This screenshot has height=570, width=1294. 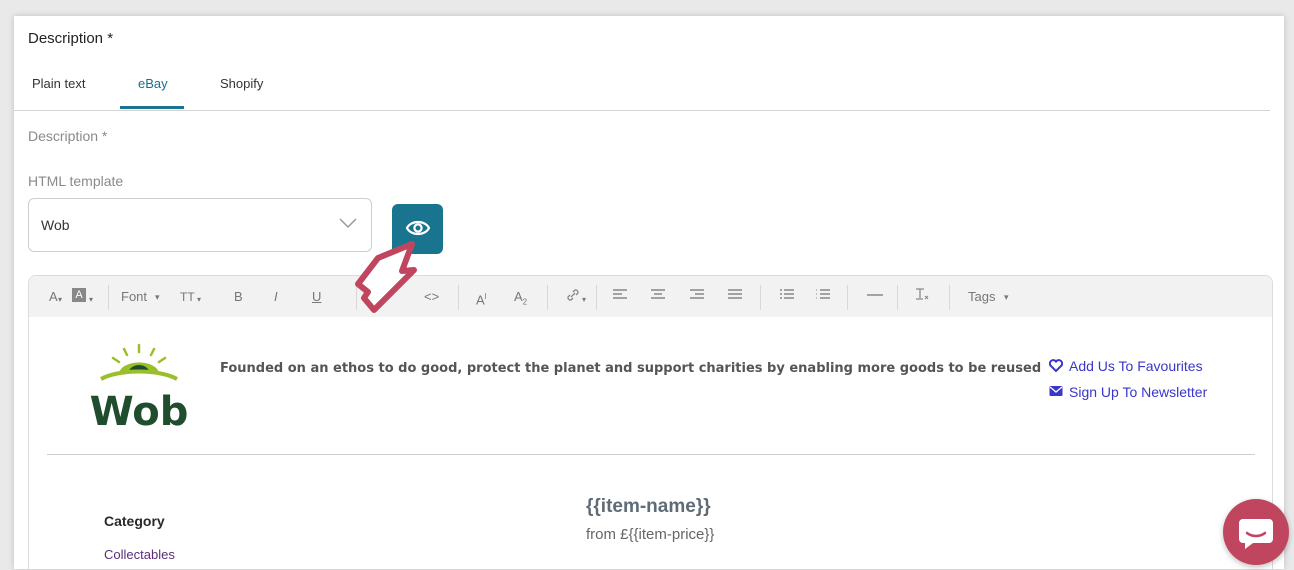 I want to click on html-template-value: Wob, so click(x=55, y=225).